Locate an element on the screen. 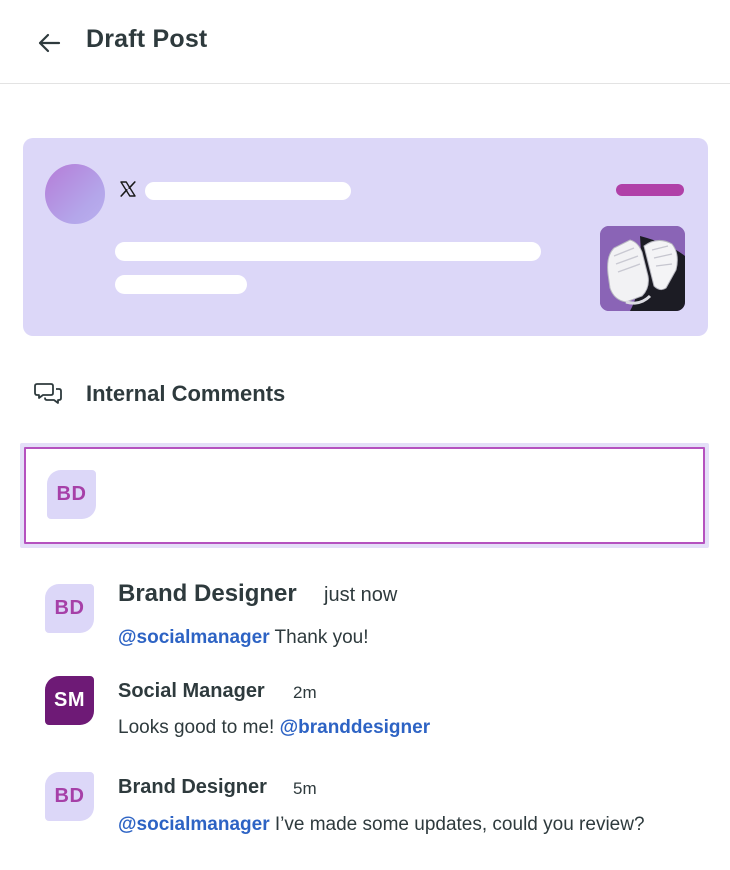 The width and height of the screenshot is (730, 870). sneaker-image is located at coordinates (642, 268).